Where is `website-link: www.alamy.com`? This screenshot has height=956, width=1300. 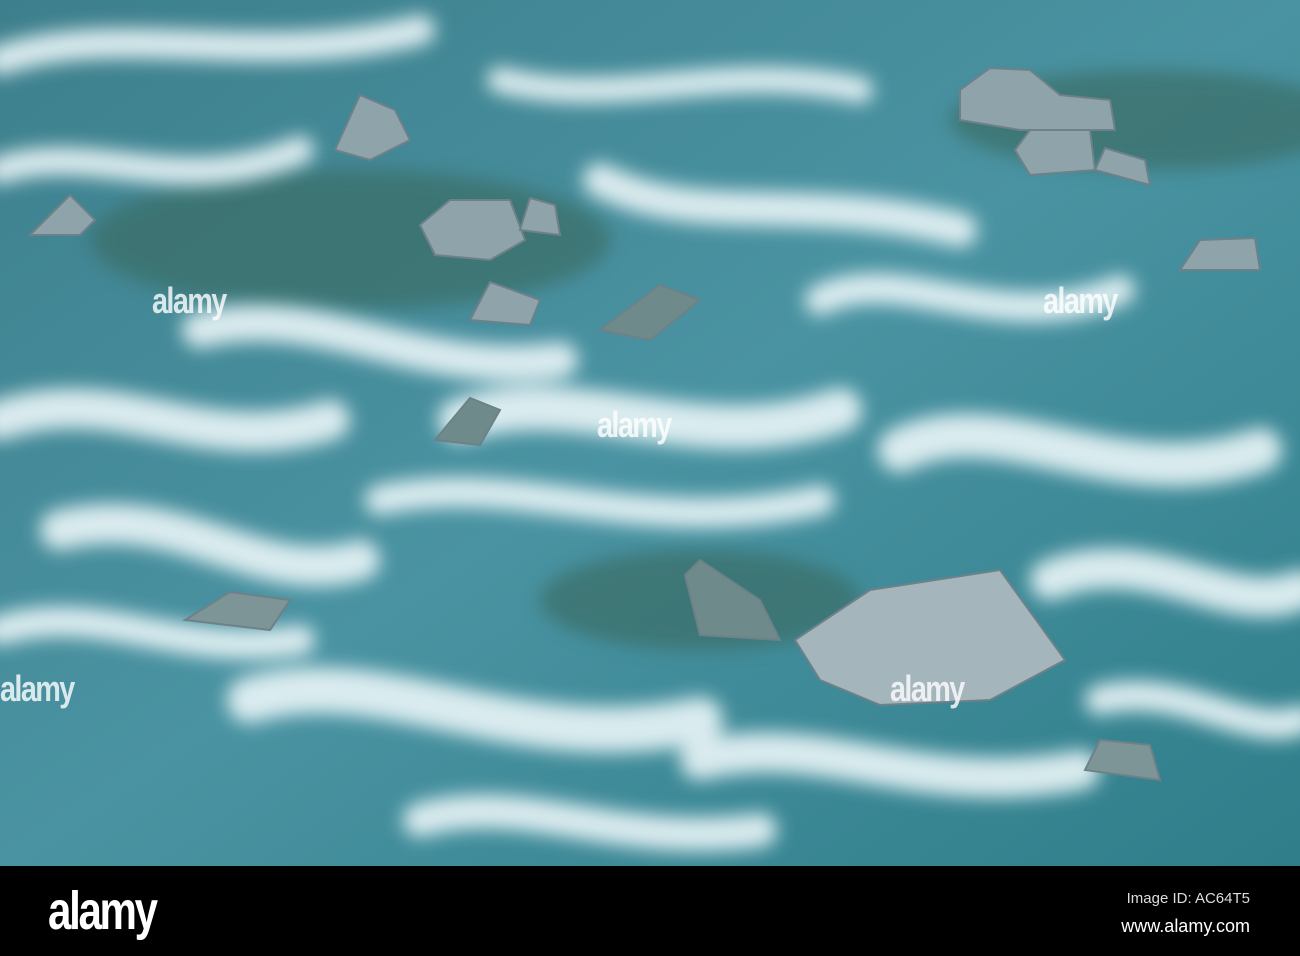
website-link: www.alamy.com is located at coordinates (1185, 926).